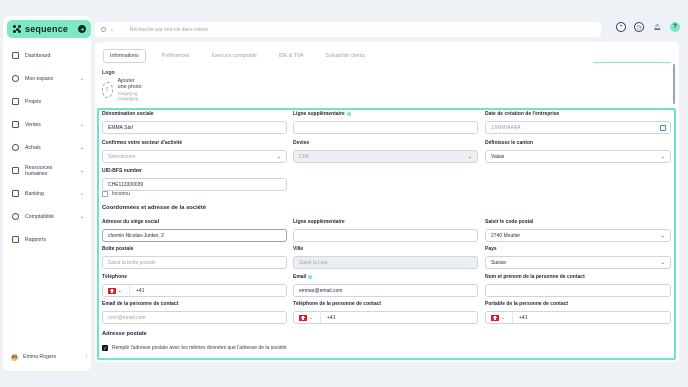 The height and width of the screenshot is (387, 688). What do you see at coordinates (40, 357) in the screenshot?
I see `user-name: Emma Rogers` at bounding box center [40, 357].